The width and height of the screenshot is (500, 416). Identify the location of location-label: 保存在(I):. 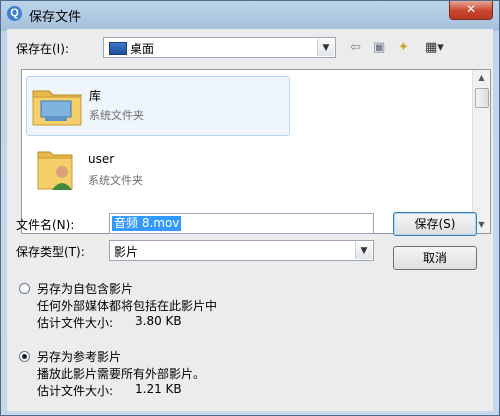
(42, 49).